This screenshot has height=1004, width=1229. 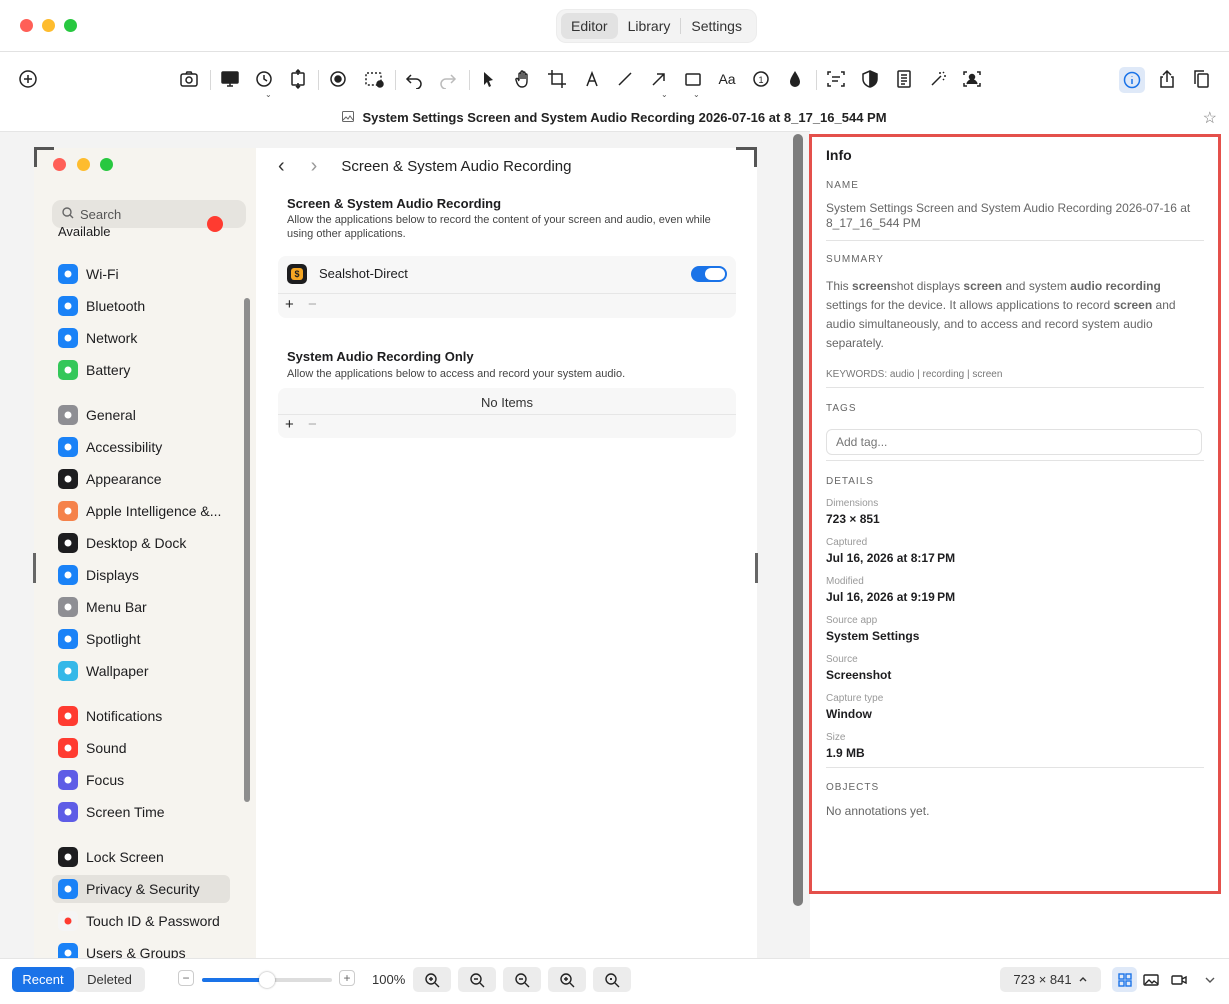 I want to click on zoom-in-small-button: +, so click(x=347, y=978).